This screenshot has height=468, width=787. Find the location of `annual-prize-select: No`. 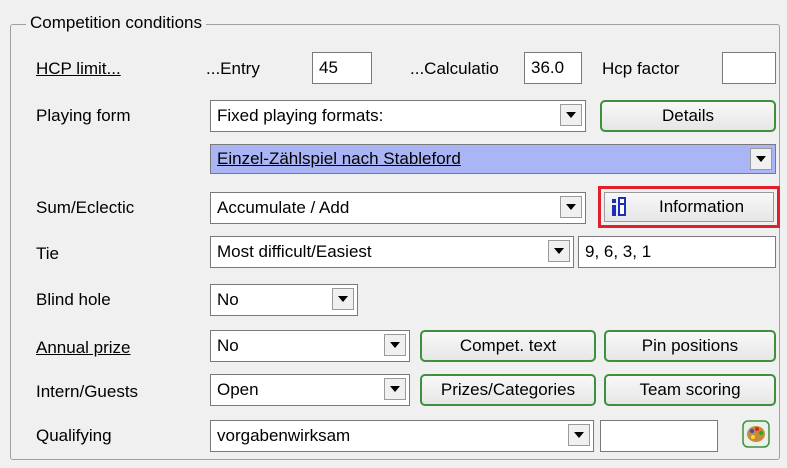

annual-prize-select: No is located at coordinates (310, 346).